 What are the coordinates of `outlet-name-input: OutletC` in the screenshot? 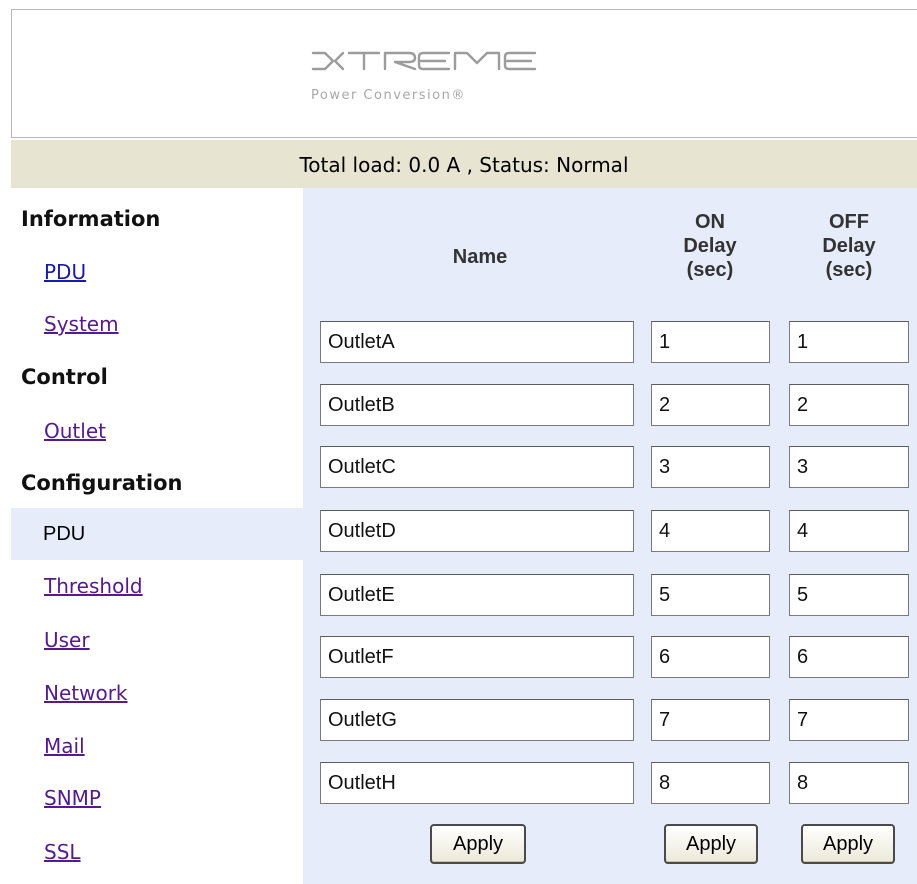 It's located at (477, 467).